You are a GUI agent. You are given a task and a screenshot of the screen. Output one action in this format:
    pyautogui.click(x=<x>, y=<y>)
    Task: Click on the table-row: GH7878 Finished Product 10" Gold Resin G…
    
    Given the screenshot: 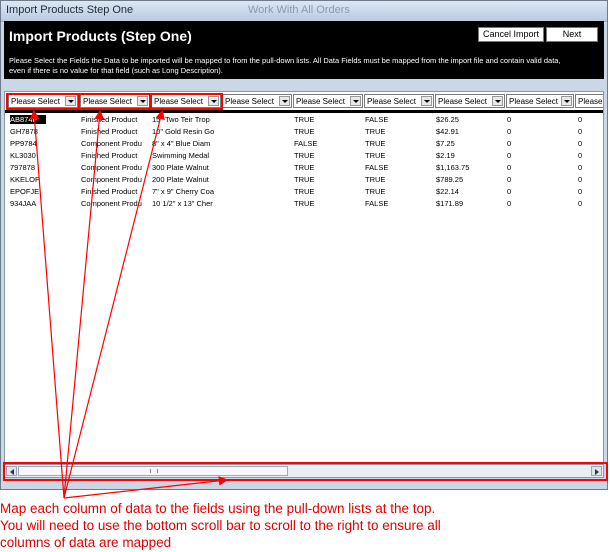 What is the action you would take?
    pyautogui.click(x=304, y=133)
    